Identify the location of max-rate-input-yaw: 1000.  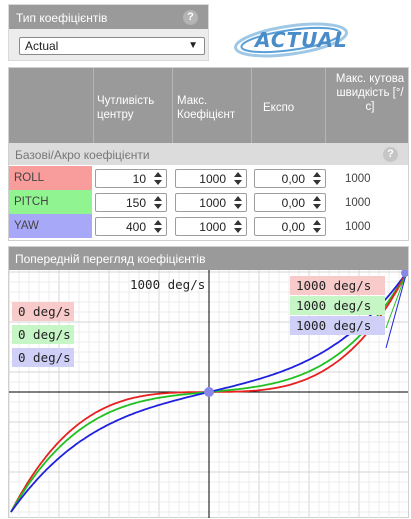
(211, 226).